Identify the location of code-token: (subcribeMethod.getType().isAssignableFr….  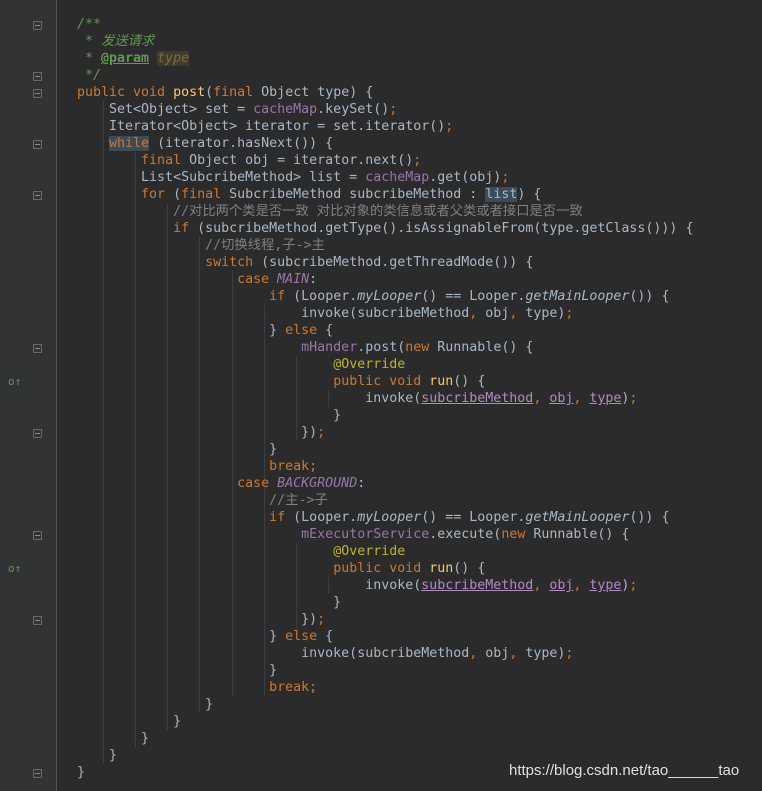
(445, 228).